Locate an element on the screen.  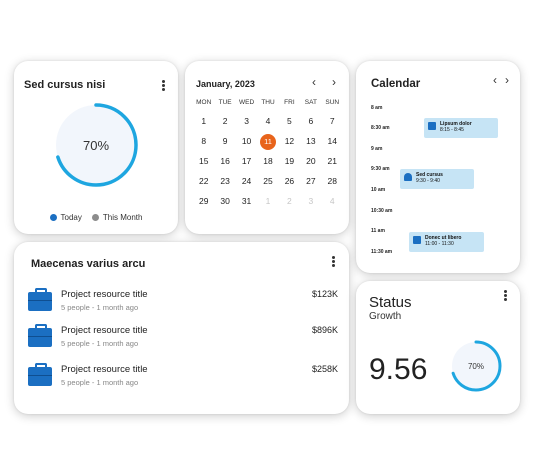
legend-item-this-month: This Month is located at coordinates (117, 217).